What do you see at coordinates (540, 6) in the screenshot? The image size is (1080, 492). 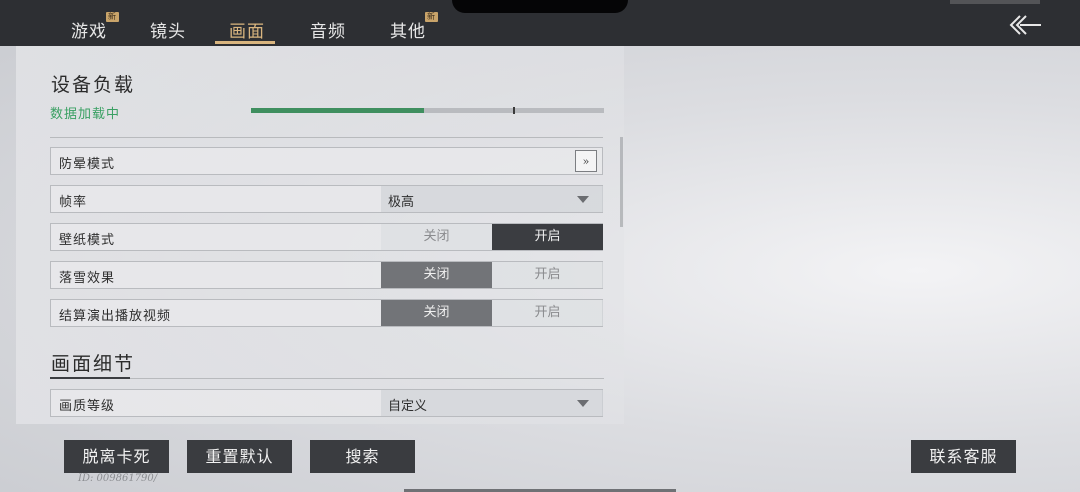 I see `camera-notch` at bounding box center [540, 6].